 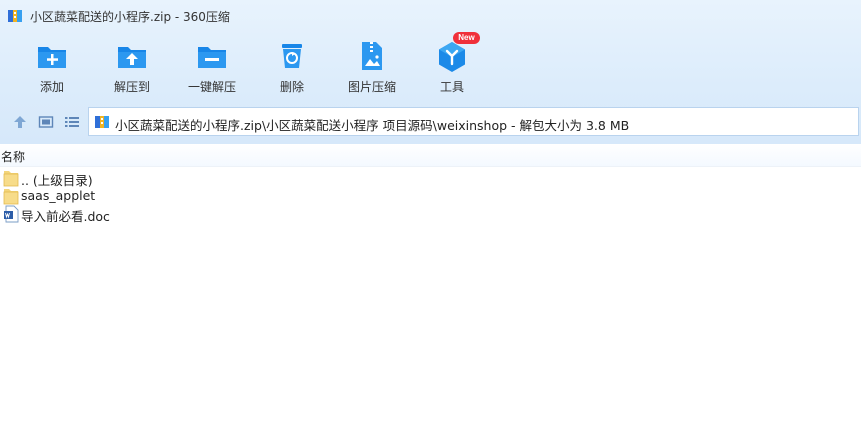 I want to click on list-item-name: 导入前必看.doc, so click(x=65, y=216).